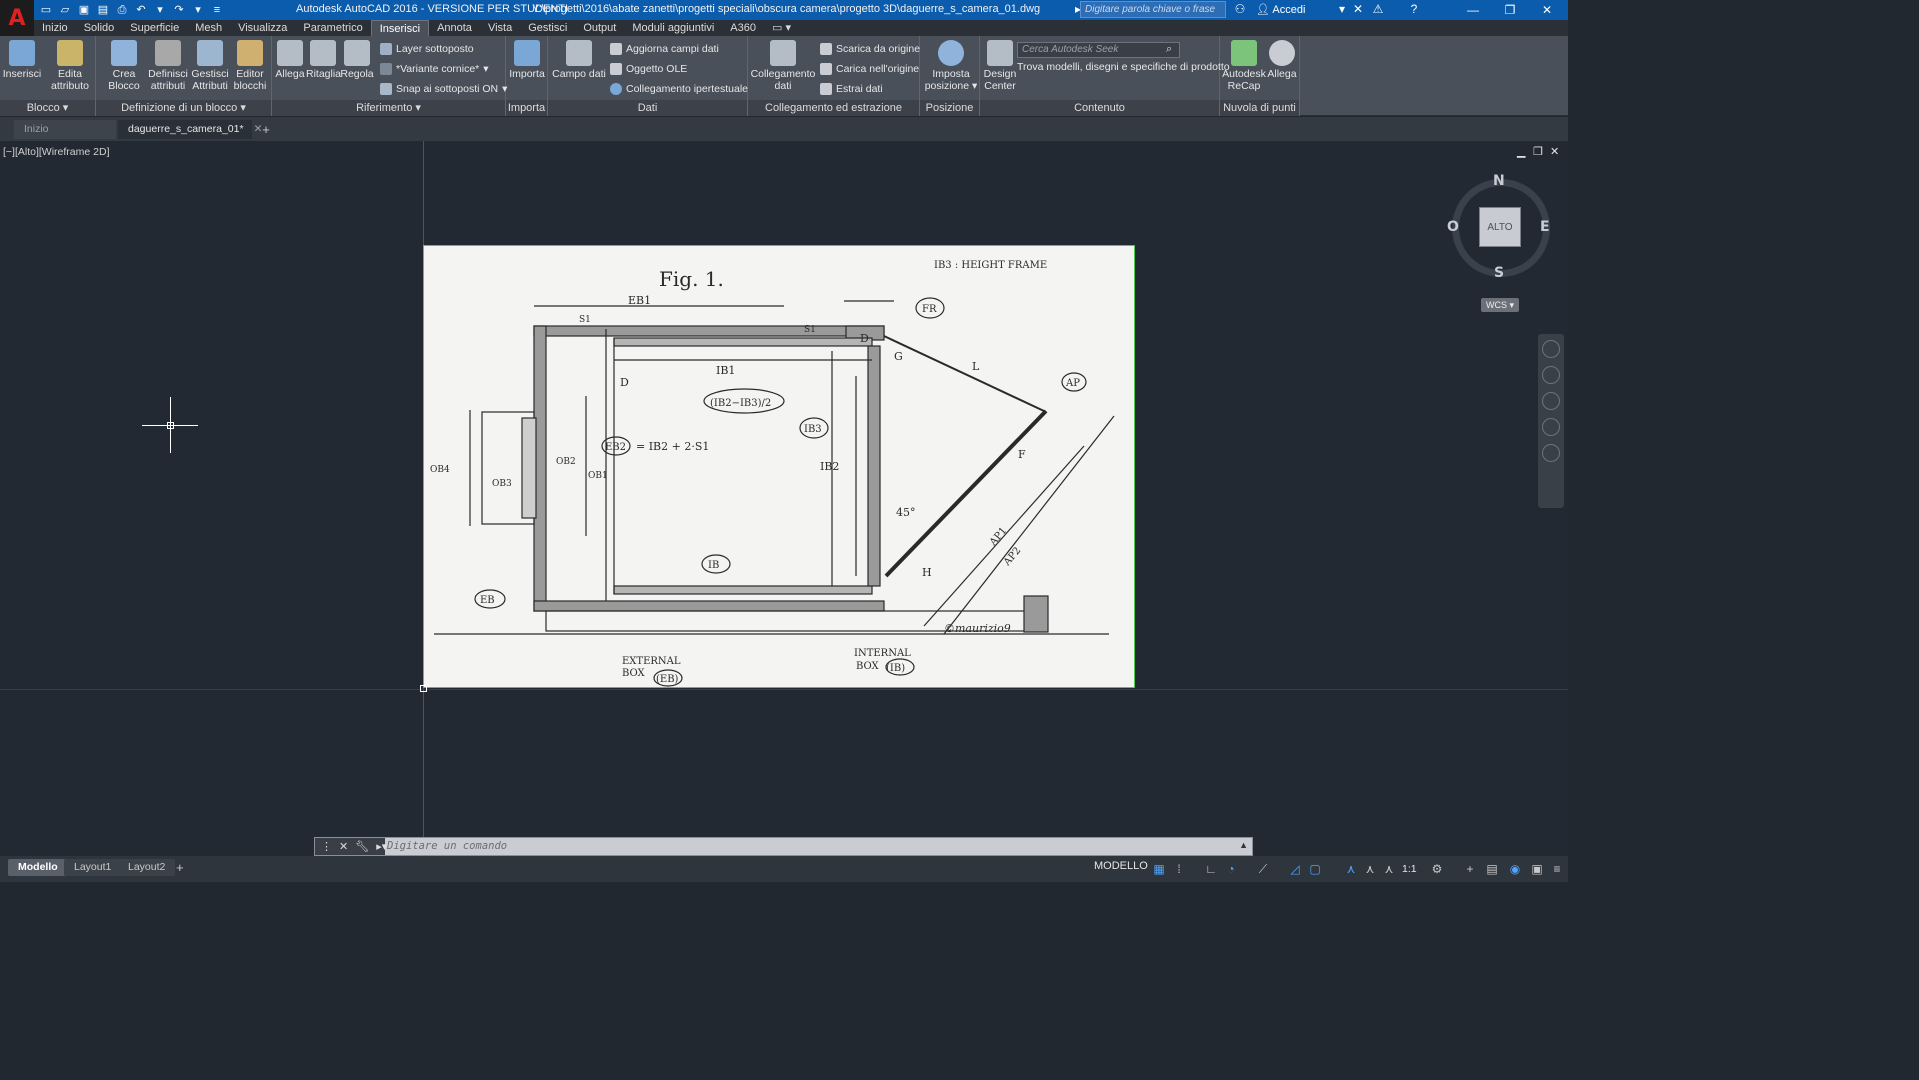 The width and height of the screenshot is (1919, 1080). Describe the element at coordinates (547, 28) in the screenshot. I see `menu-tab-gestisci: Gestisci` at that location.